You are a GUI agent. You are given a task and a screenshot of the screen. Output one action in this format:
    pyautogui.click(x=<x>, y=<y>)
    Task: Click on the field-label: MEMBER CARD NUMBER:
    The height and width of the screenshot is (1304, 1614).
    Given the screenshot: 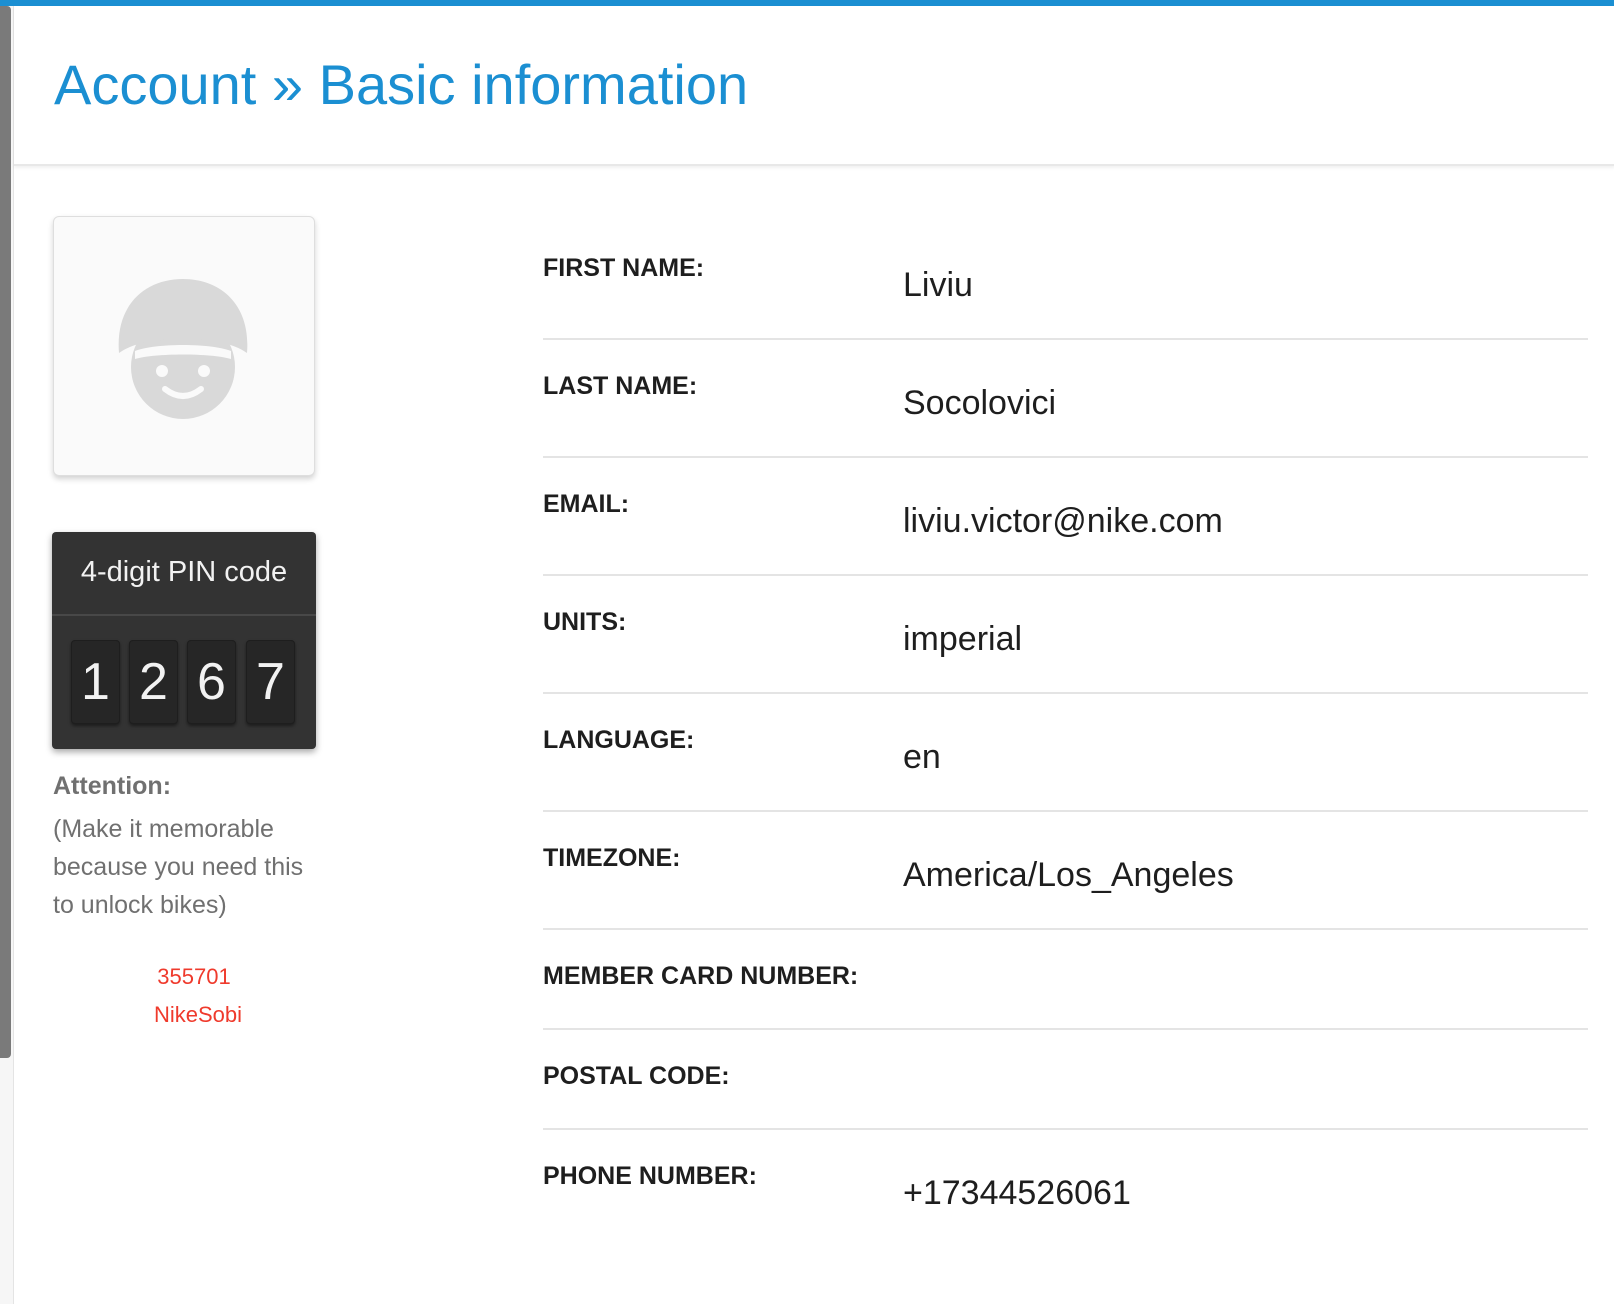 What is the action you would take?
    pyautogui.click(x=701, y=976)
    